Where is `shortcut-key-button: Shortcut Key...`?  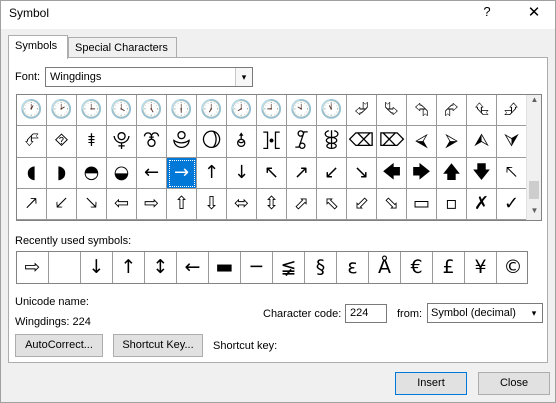
shortcut-key-button: Shortcut Key... is located at coordinates (158, 345).